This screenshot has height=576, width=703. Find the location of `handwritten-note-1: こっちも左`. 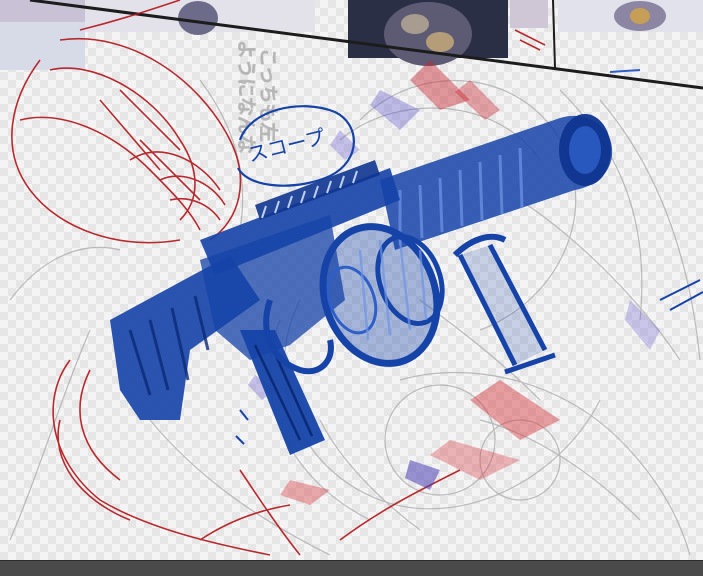

handwritten-note-1: こっちも左 is located at coordinates (268, 95).